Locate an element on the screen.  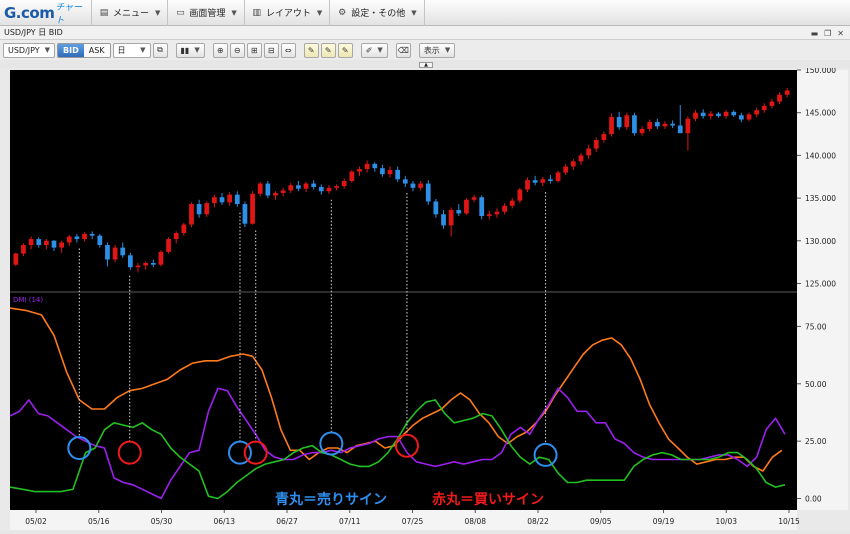
symbol-select: USD/JPY ▼ is located at coordinates (29, 50).